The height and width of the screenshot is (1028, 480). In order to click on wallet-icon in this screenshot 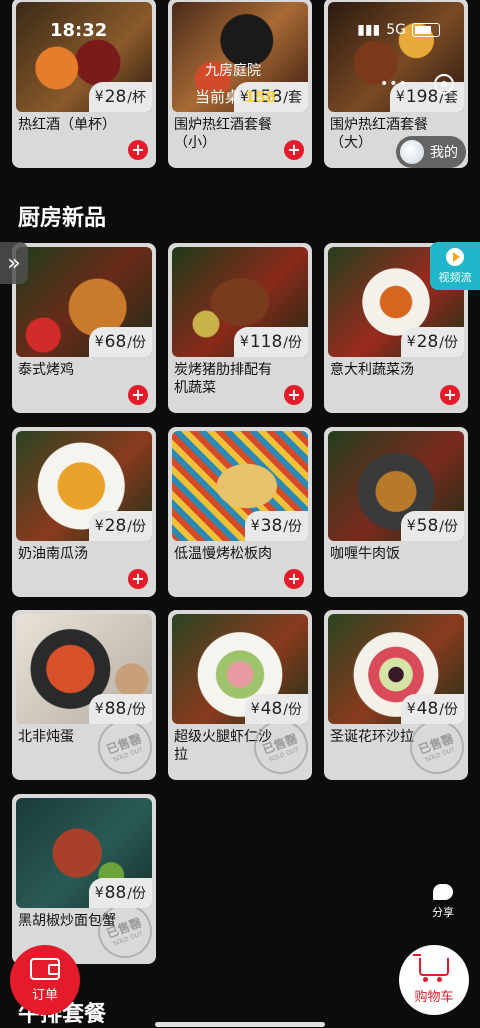, I will do `click(45, 968)`.